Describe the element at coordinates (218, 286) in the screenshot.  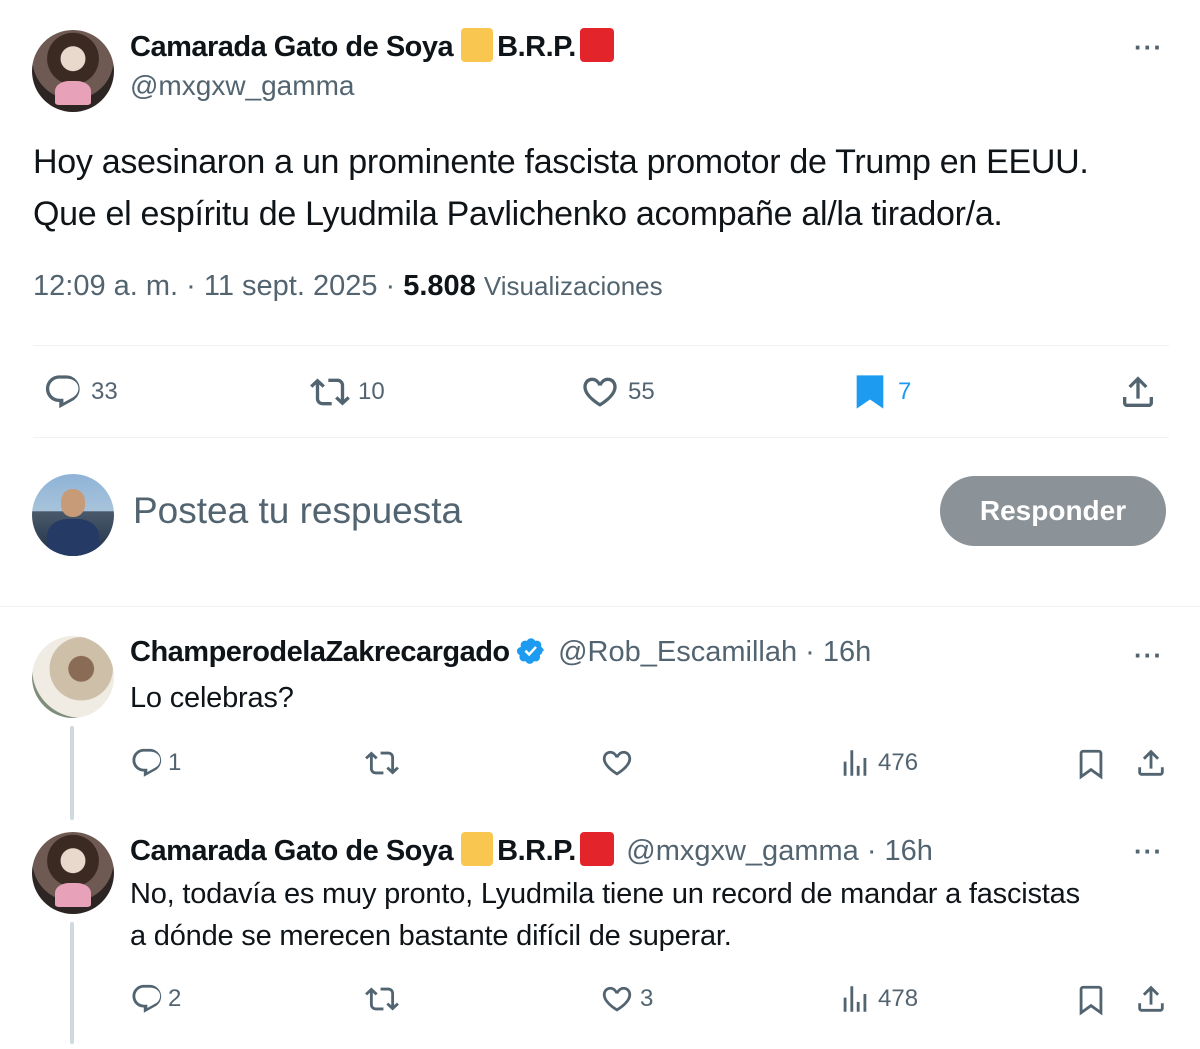
I see `post-timestamp: 12:09 a. m. · 11 sept. 2025 ·` at that location.